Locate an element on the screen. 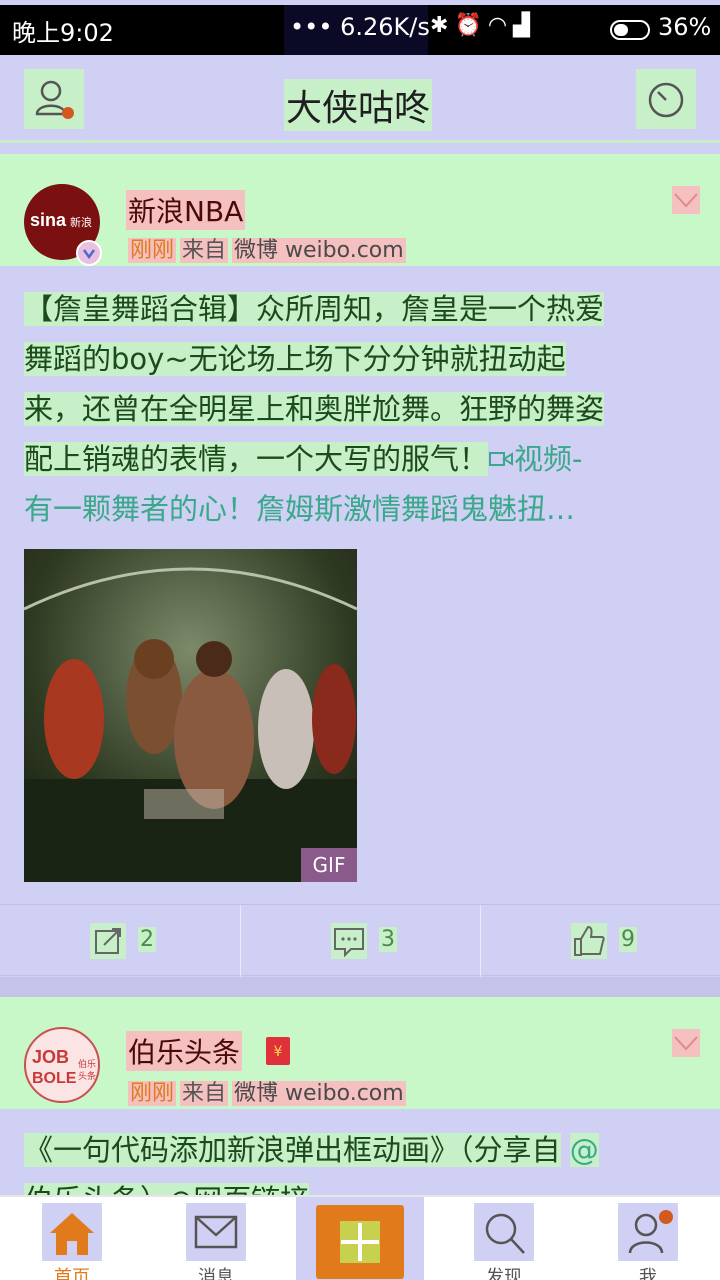 Image resolution: width=720 pixels, height=1280 pixels. tab-messages: 消息 is located at coordinates (216, 1240).